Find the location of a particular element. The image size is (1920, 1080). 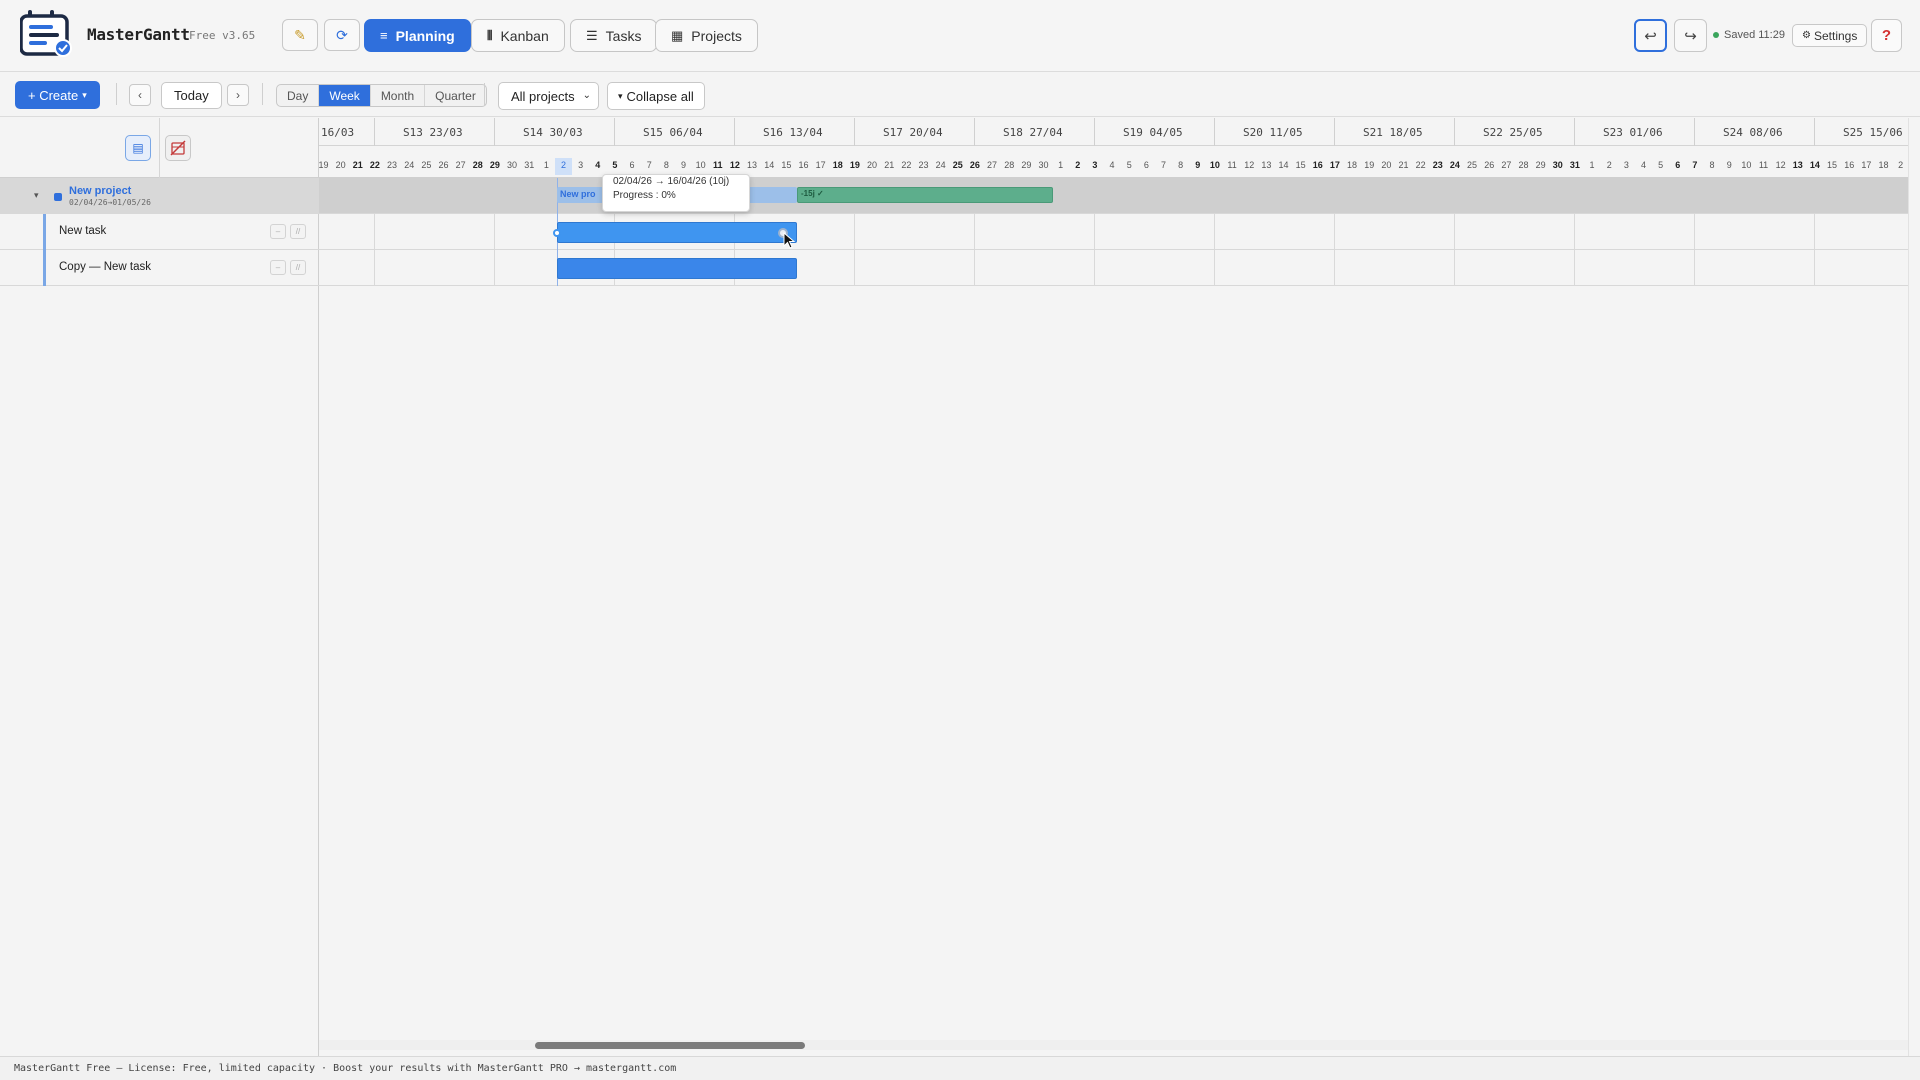

chevron-left-icon: ‹ is located at coordinates (140, 95).